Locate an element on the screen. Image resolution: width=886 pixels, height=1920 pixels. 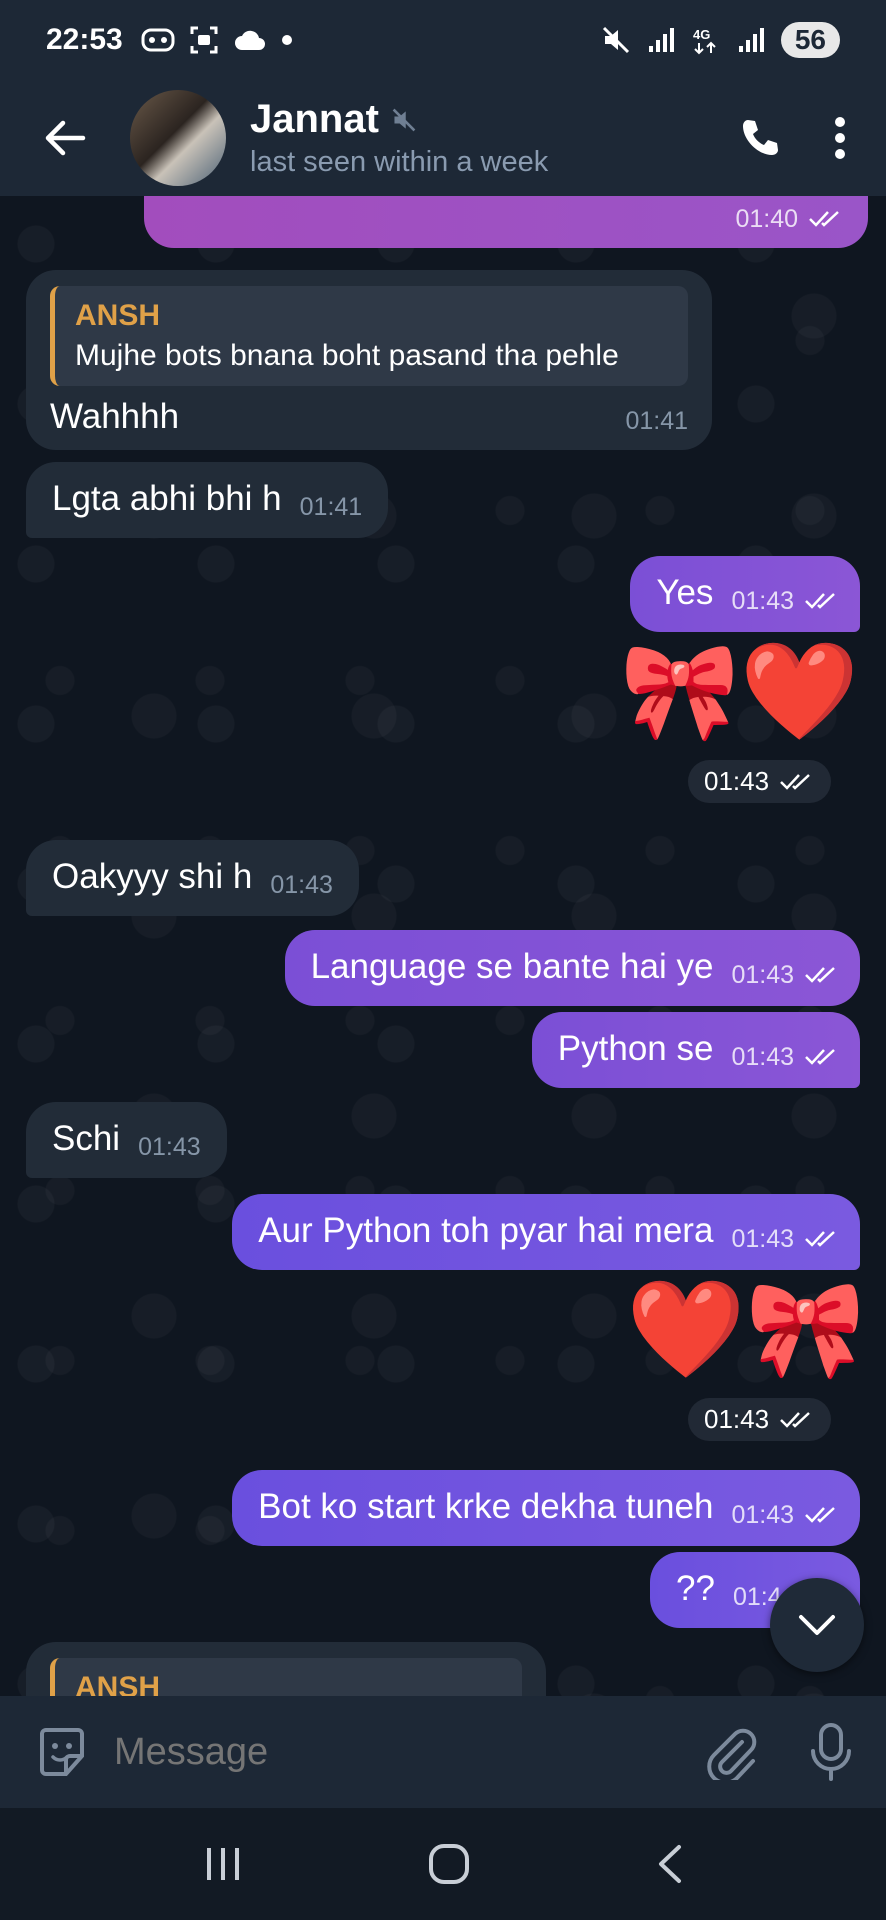
avatar is located at coordinates (178, 138).